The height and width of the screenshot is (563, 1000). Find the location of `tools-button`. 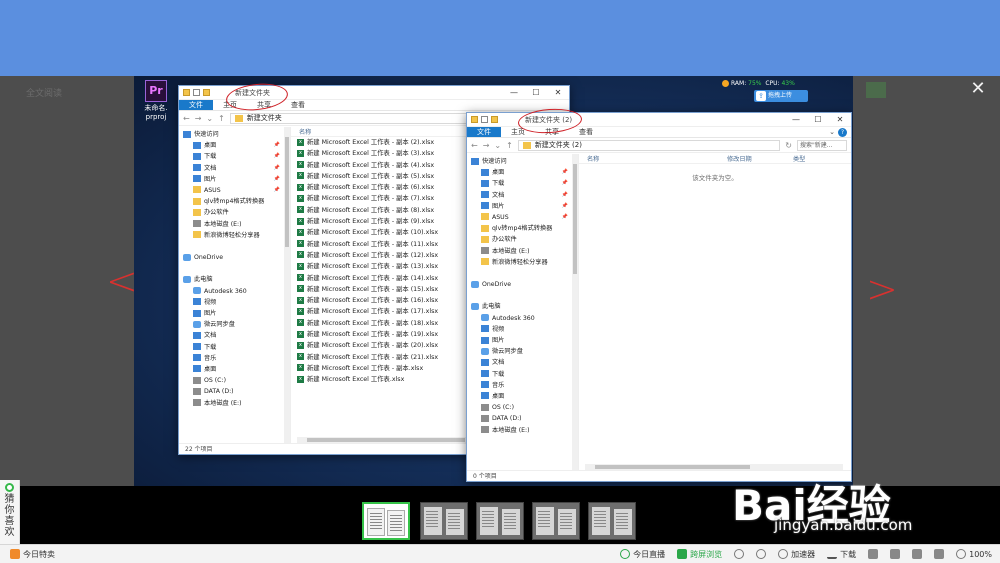

tools-button is located at coordinates (873, 554).